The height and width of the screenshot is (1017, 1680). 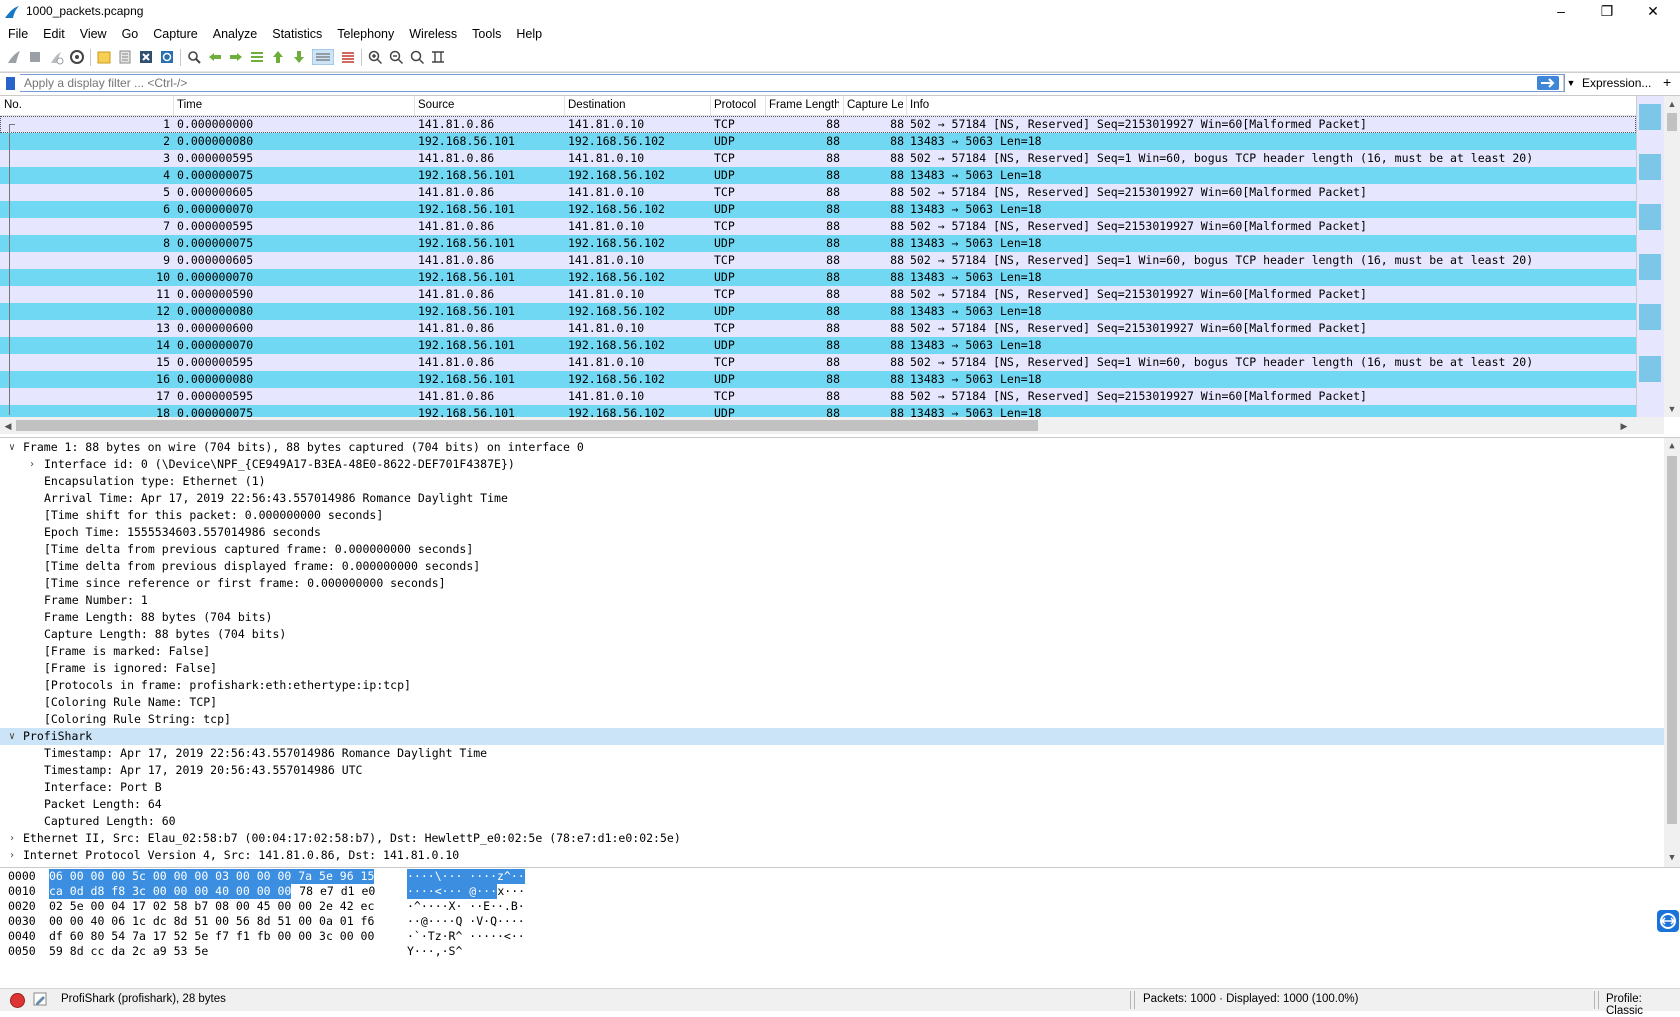 What do you see at coordinates (919, 106) in the screenshot?
I see `column-info: Info` at bounding box center [919, 106].